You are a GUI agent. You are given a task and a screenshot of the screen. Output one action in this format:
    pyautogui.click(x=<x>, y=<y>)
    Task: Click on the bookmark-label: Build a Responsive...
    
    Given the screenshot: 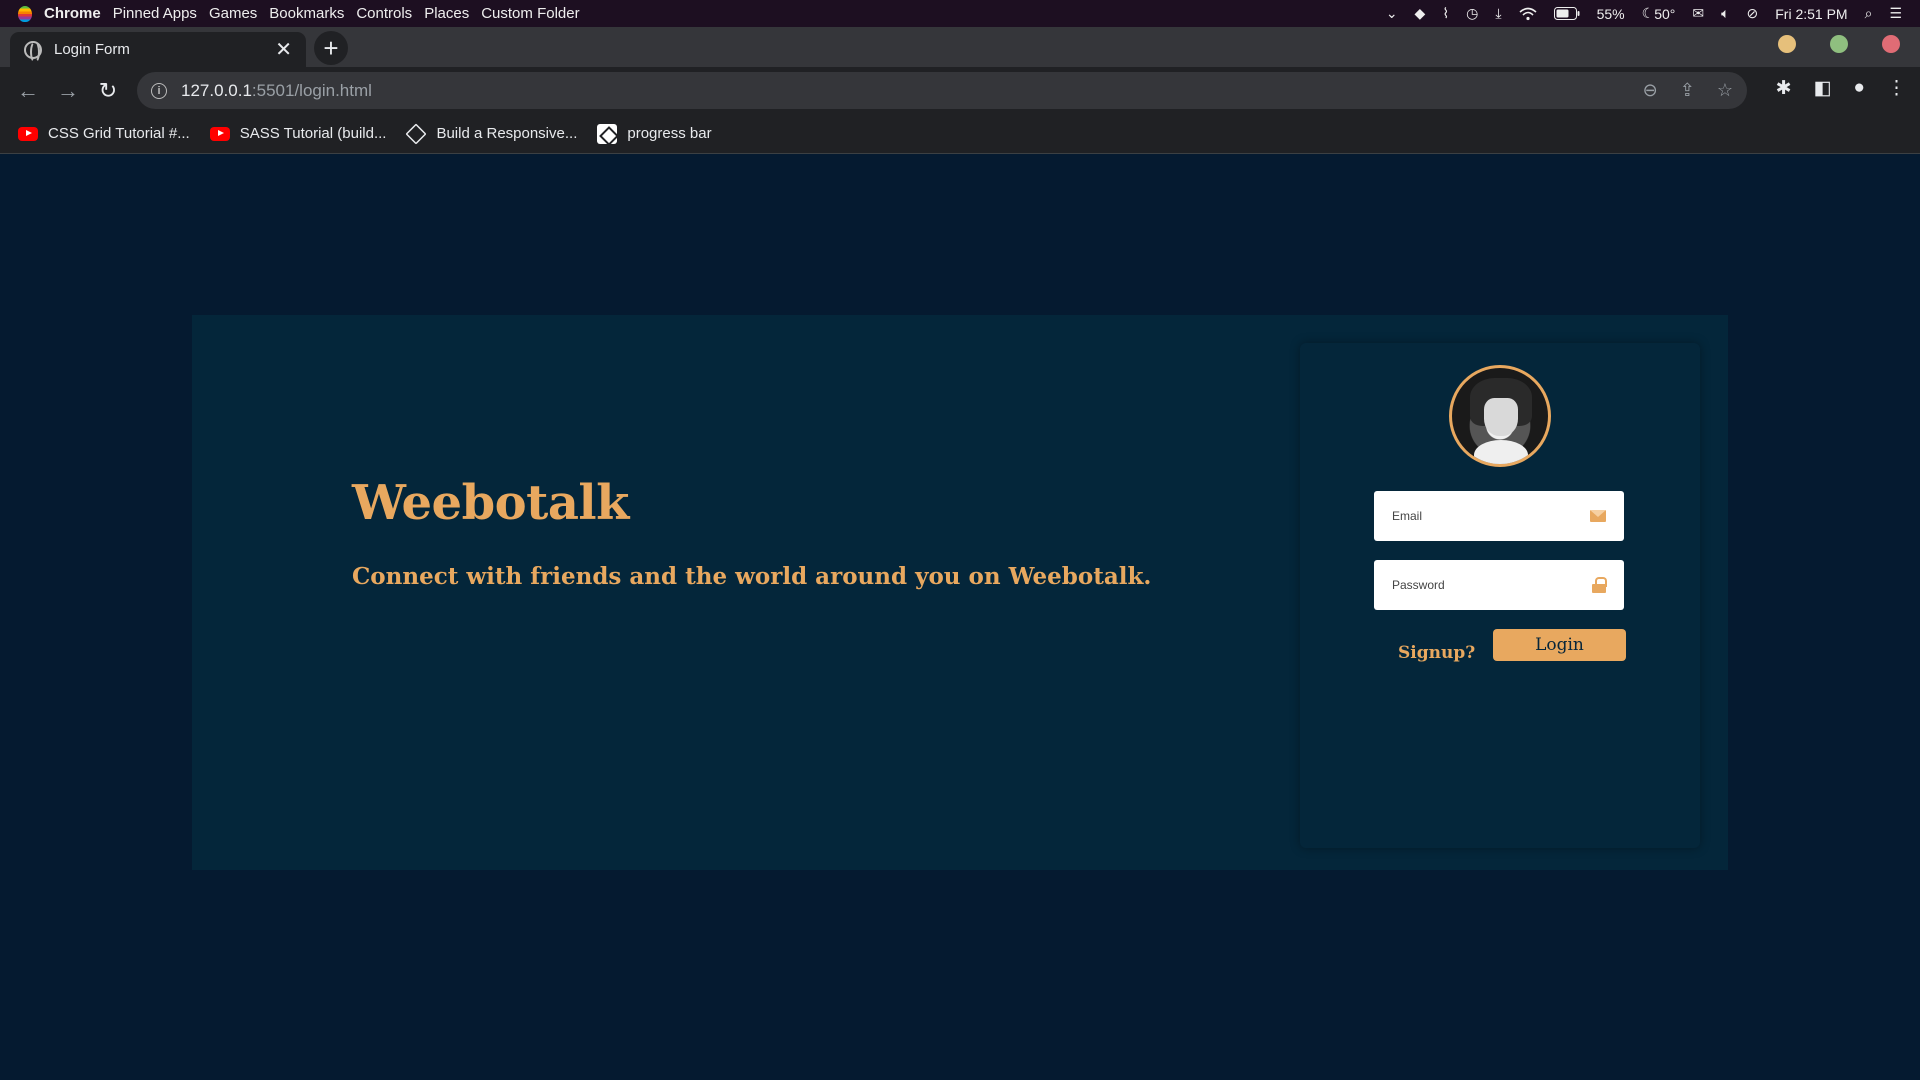 What is the action you would take?
    pyautogui.click(x=507, y=133)
    